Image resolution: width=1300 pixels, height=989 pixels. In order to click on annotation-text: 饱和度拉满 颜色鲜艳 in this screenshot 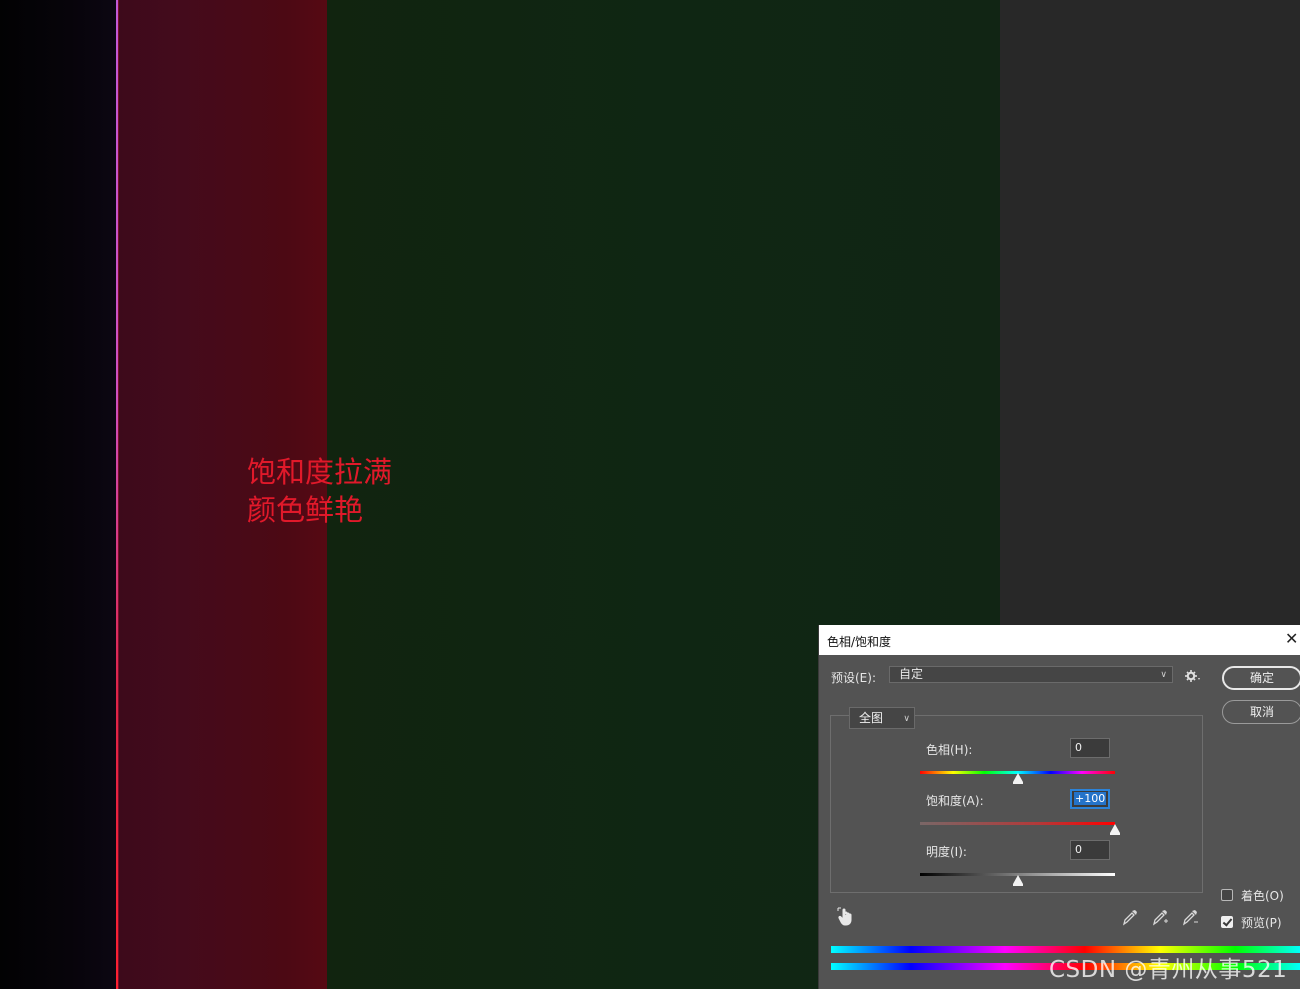, I will do `click(319, 491)`.